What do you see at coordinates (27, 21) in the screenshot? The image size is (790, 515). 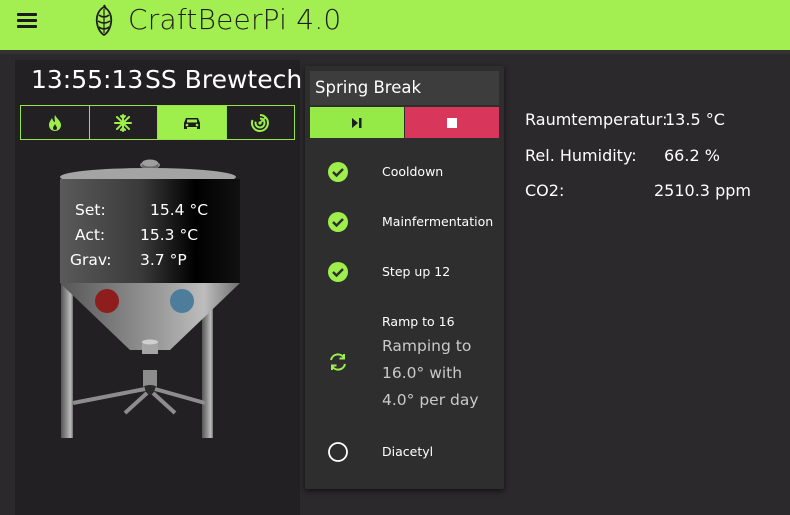 I see `menu-icon` at bounding box center [27, 21].